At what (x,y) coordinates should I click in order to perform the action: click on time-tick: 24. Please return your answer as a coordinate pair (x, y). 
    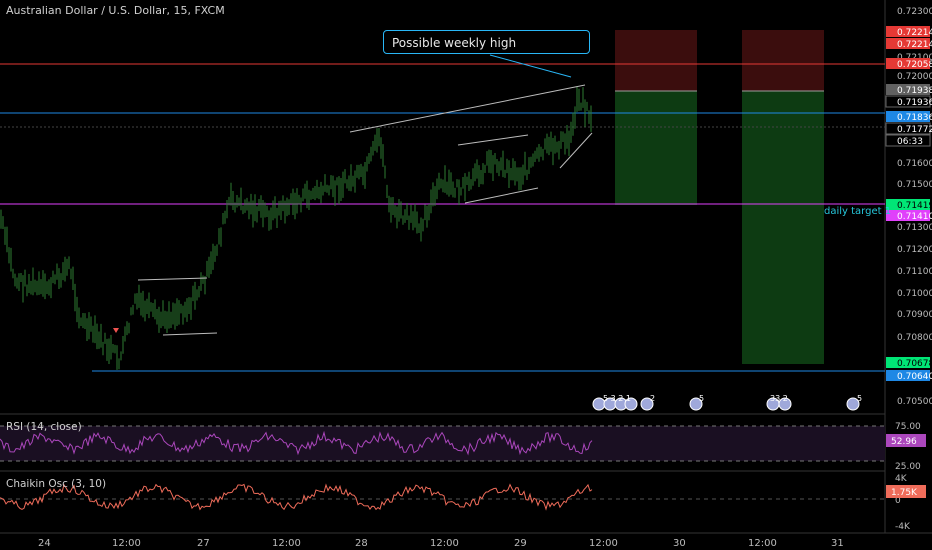
    Looking at the image, I should click on (44, 543).